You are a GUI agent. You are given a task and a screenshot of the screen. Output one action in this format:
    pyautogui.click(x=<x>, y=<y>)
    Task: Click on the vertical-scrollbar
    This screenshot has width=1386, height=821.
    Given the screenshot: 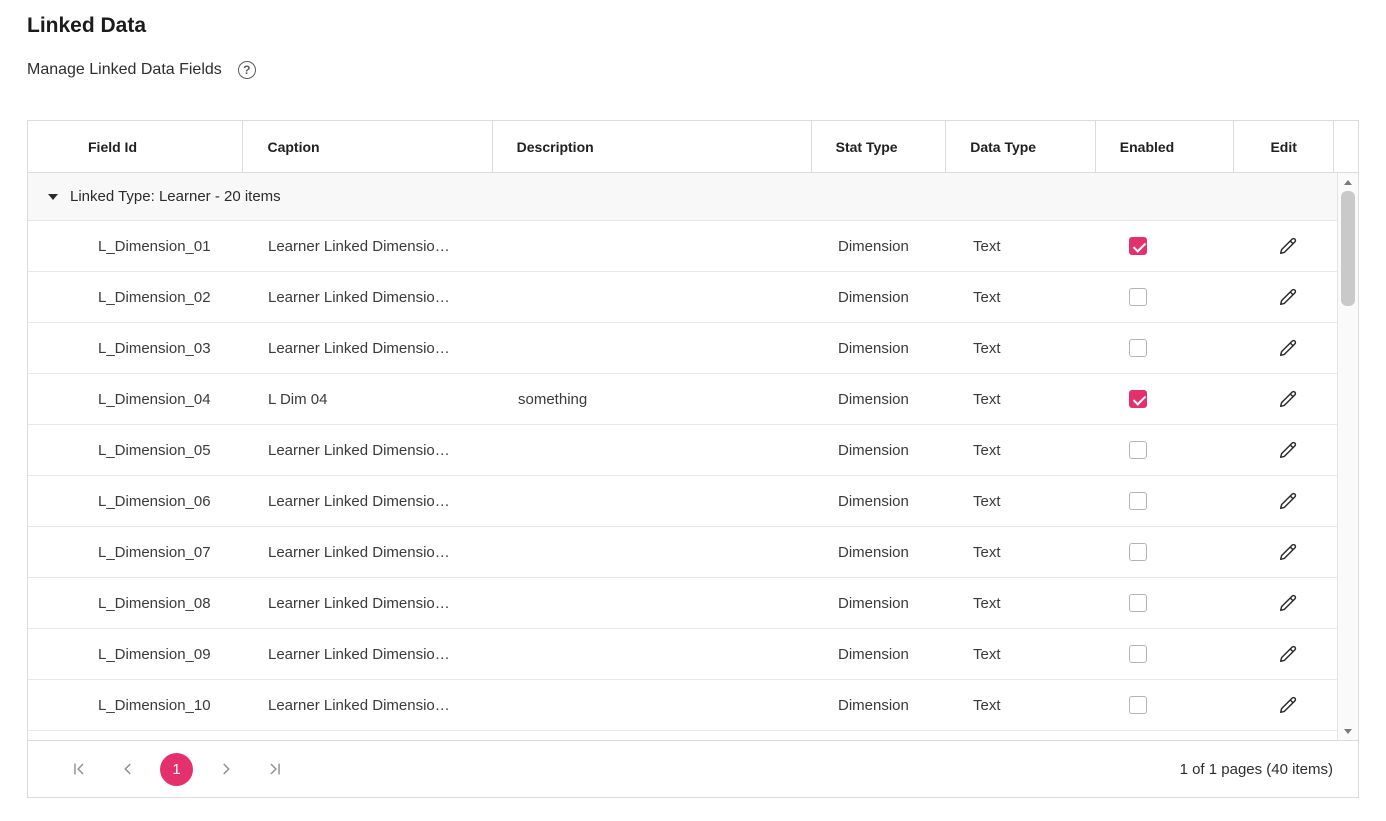 What is the action you would take?
    pyautogui.click(x=1347, y=456)
    